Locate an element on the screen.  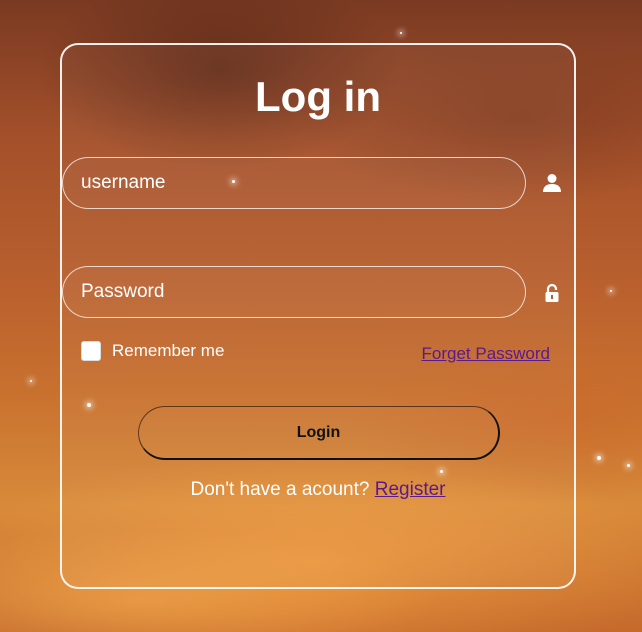
lock-icon is located at coordinates (552, 293).